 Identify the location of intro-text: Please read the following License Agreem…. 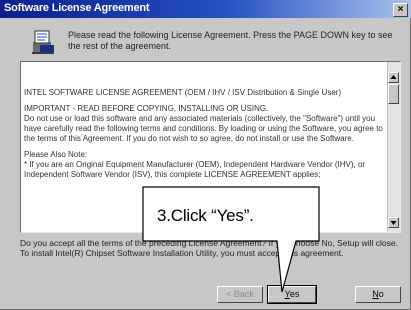
(230, 40).